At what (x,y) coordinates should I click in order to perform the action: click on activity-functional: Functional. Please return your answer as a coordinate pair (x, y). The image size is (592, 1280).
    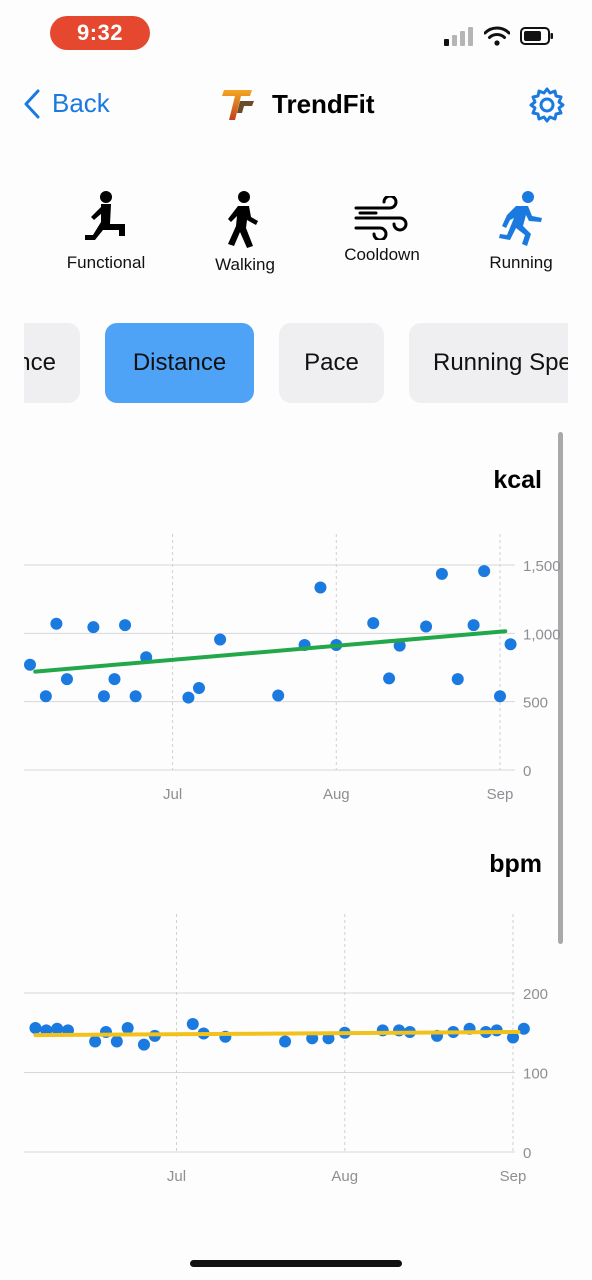
    Looking at the image, I should click on (106, 231).